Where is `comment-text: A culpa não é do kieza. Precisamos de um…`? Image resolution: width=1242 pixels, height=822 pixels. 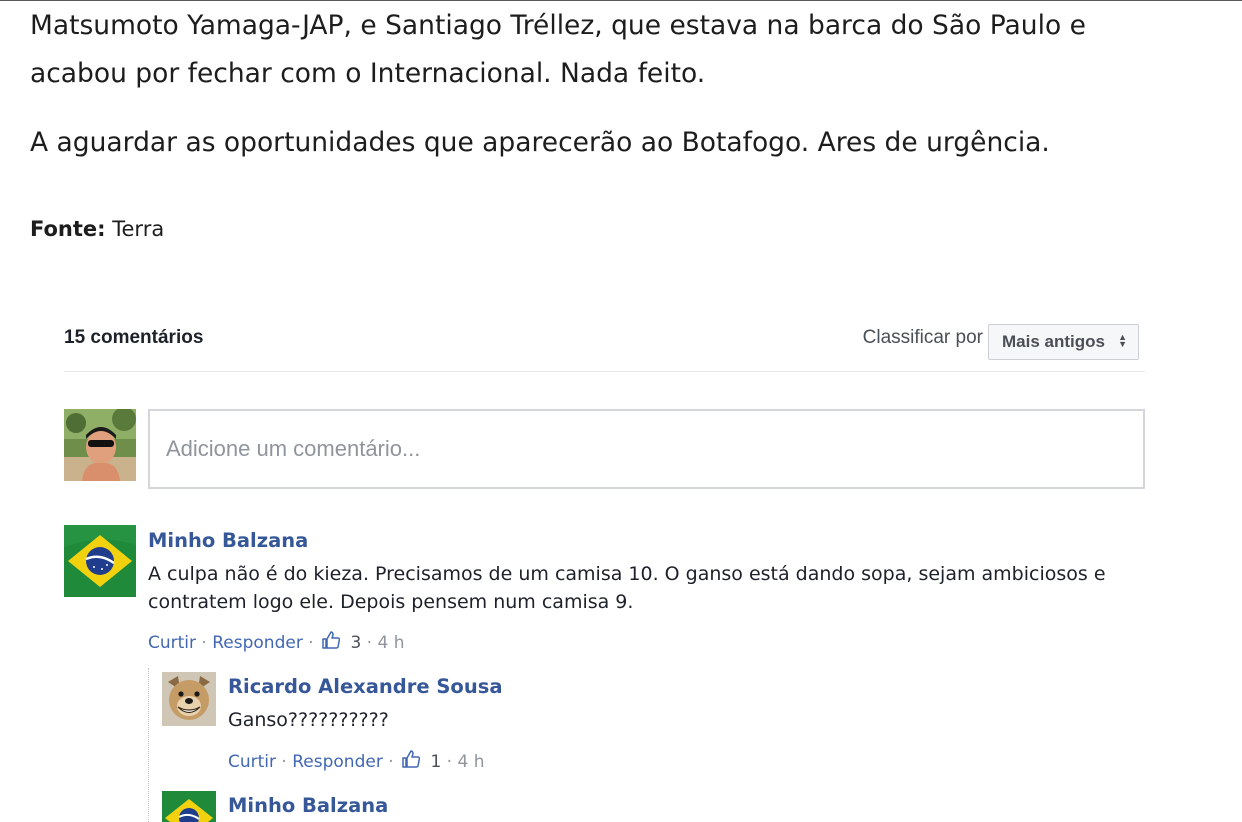
comment-text: A culpa não é do kieza. Precisamos de um… is located at coordinates (627, 588).